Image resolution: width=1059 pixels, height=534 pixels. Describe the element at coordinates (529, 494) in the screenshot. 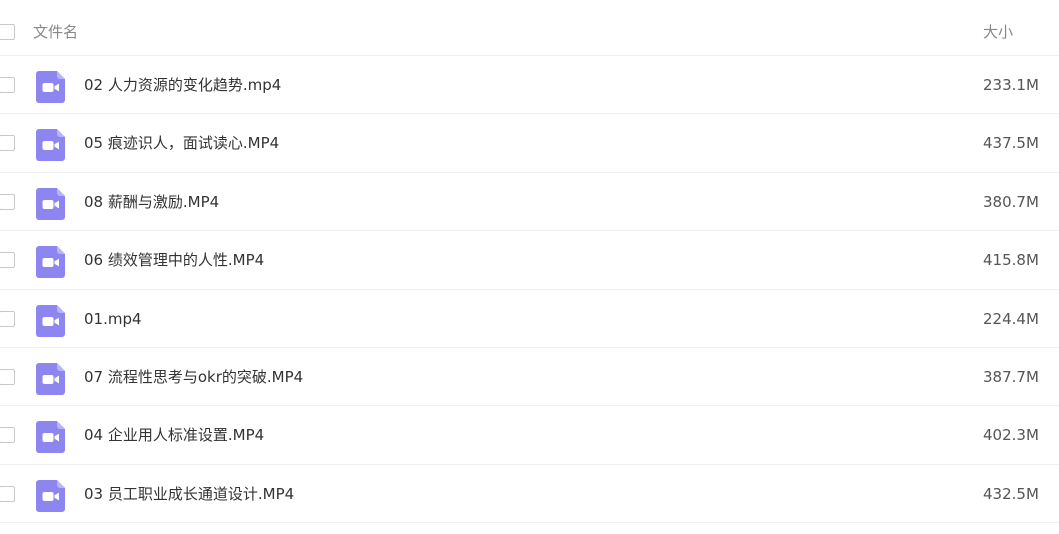

I see `table-row: 03 员工职业成长通道设计.MP4 432.5M` at that location.